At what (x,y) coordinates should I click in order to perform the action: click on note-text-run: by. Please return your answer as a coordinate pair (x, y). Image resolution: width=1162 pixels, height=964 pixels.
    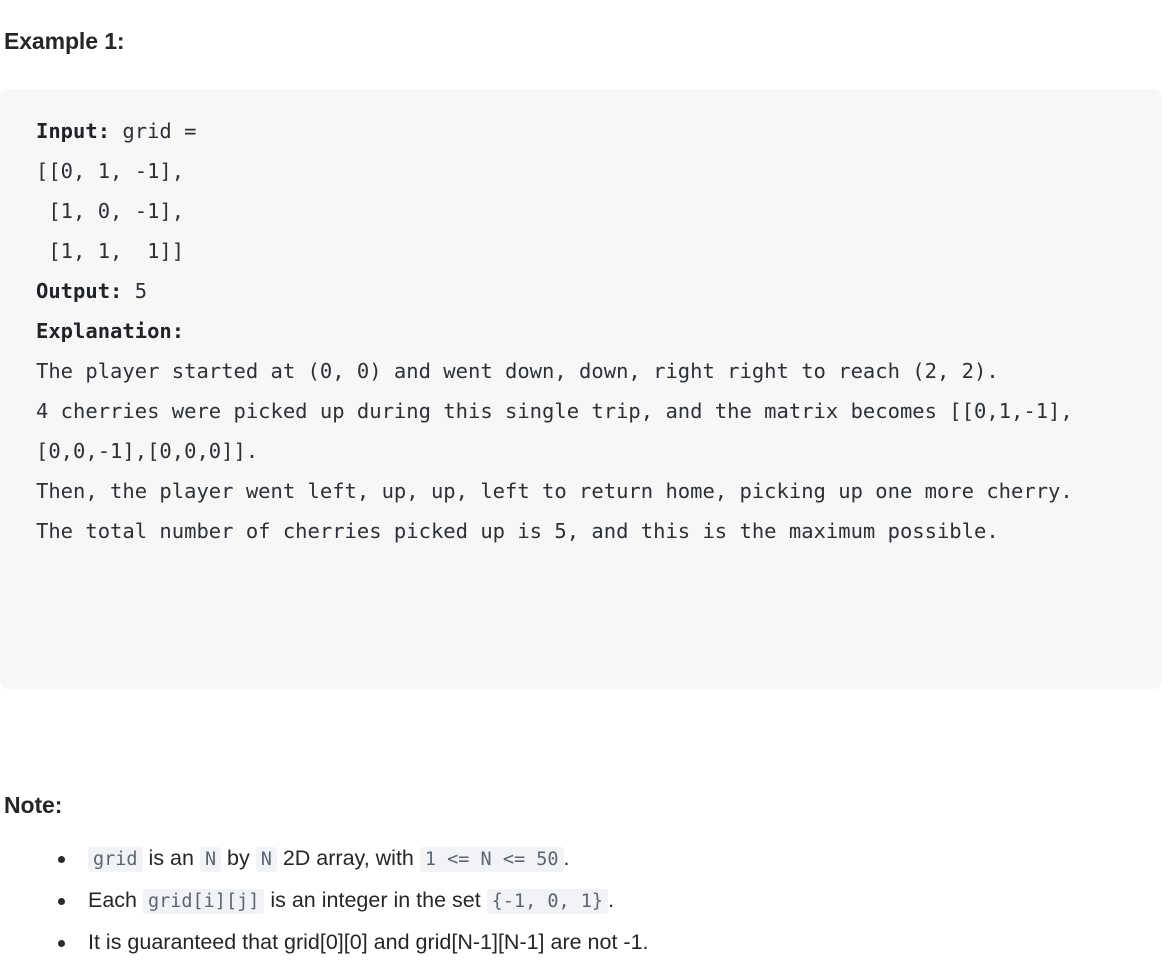
    Looking at the image, I should click on (238, 858).